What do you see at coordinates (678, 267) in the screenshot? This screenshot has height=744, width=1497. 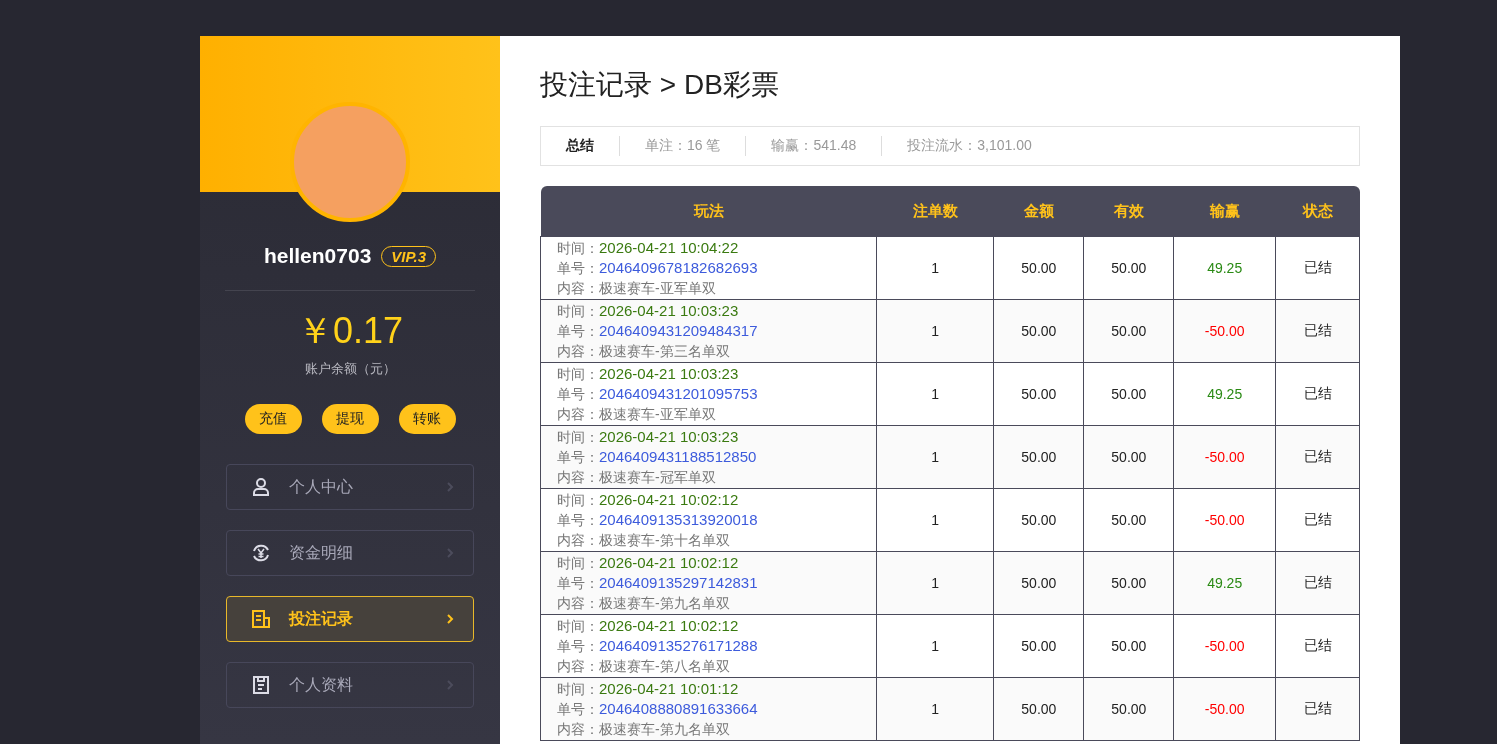 I see `order-number-link: 2046409678182682693` at bounding box center [678, 267].